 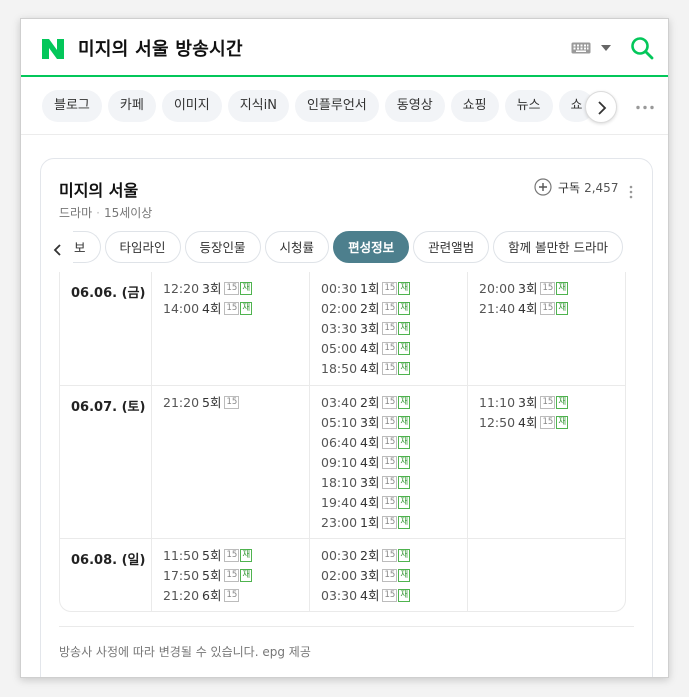 What do you see at coordinates (371, 247) in the screenshot?
I see `subtab-schedule: 편성정보` at bounding box center [371, 247].